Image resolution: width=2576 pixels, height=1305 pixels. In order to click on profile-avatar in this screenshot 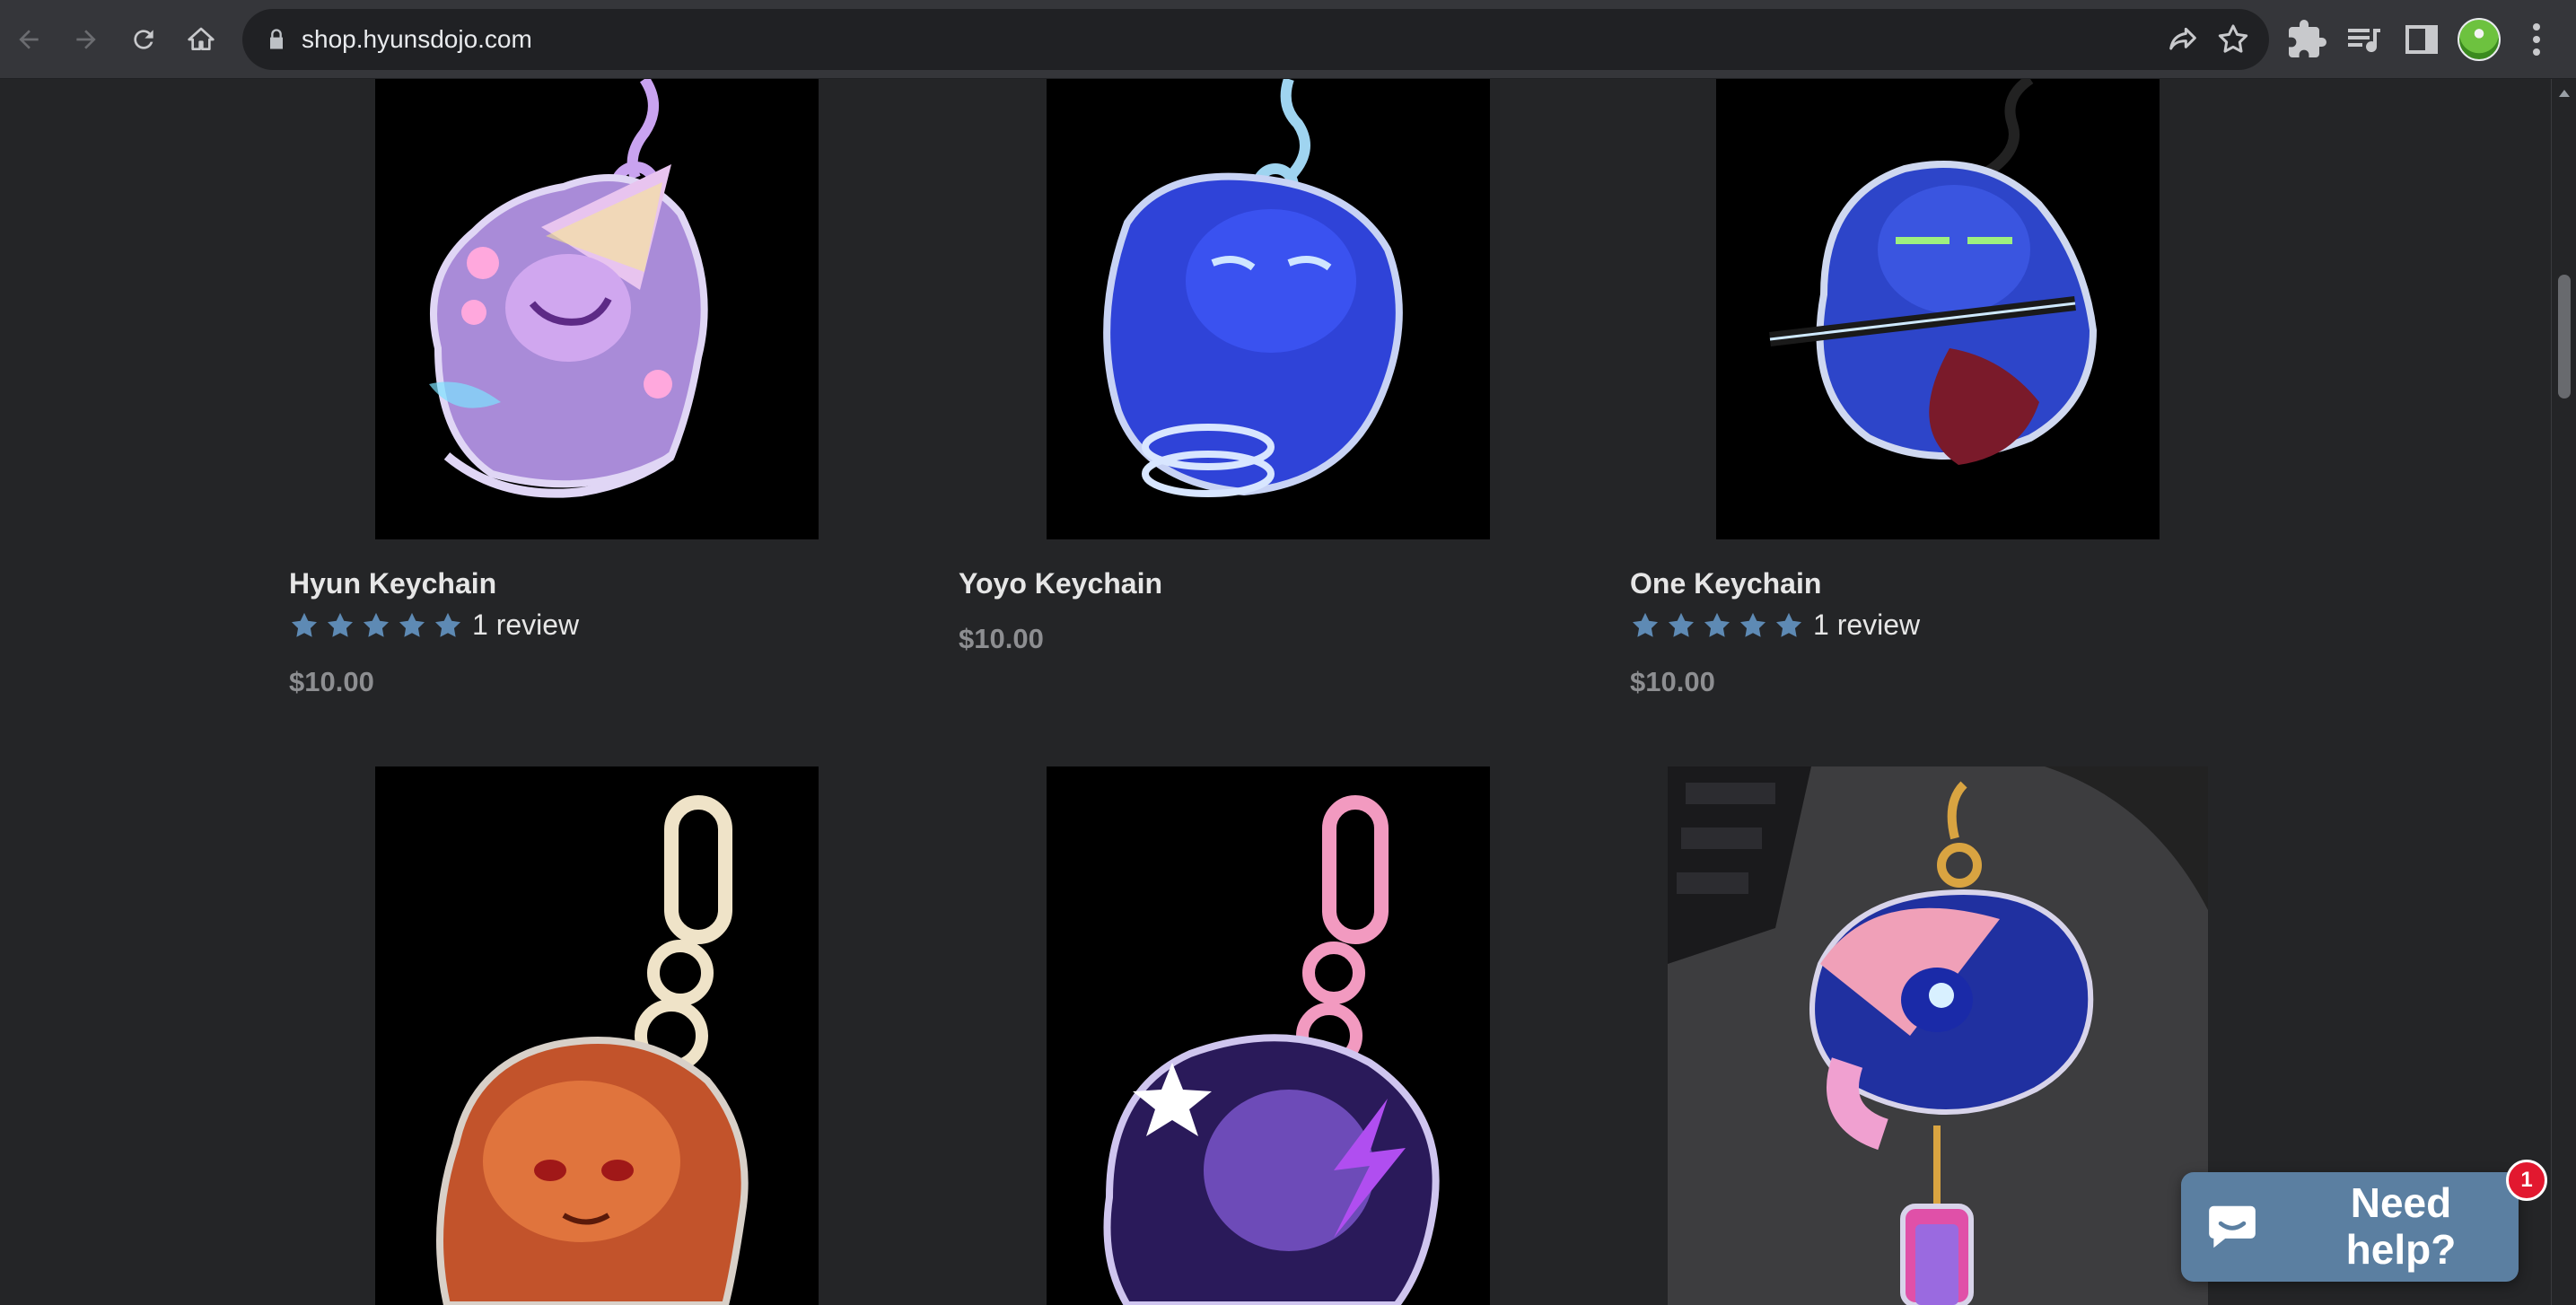, I will do `click(2479, 39)`.